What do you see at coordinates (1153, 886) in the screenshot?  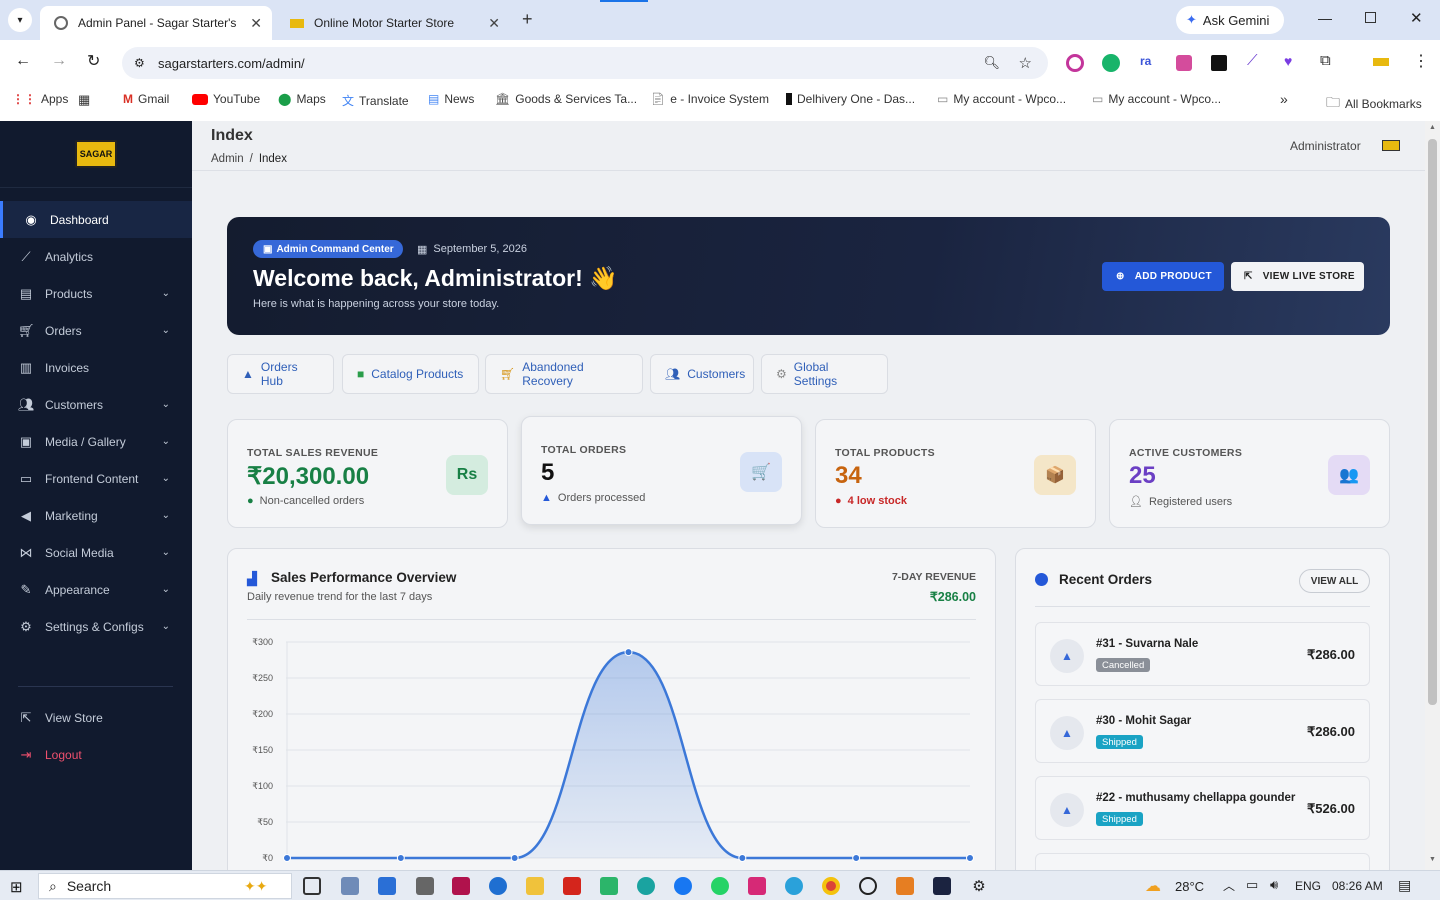 I see `weather-icon: ☁` at bounding box center [1153, 886].